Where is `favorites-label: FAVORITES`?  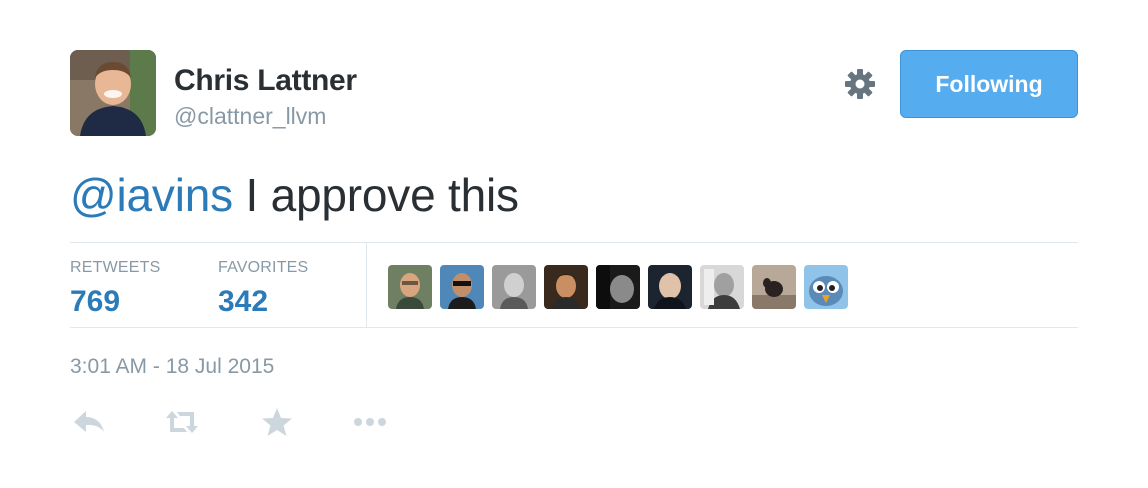 favorites-label: FAVORITES is located at coordinates (263, 267).